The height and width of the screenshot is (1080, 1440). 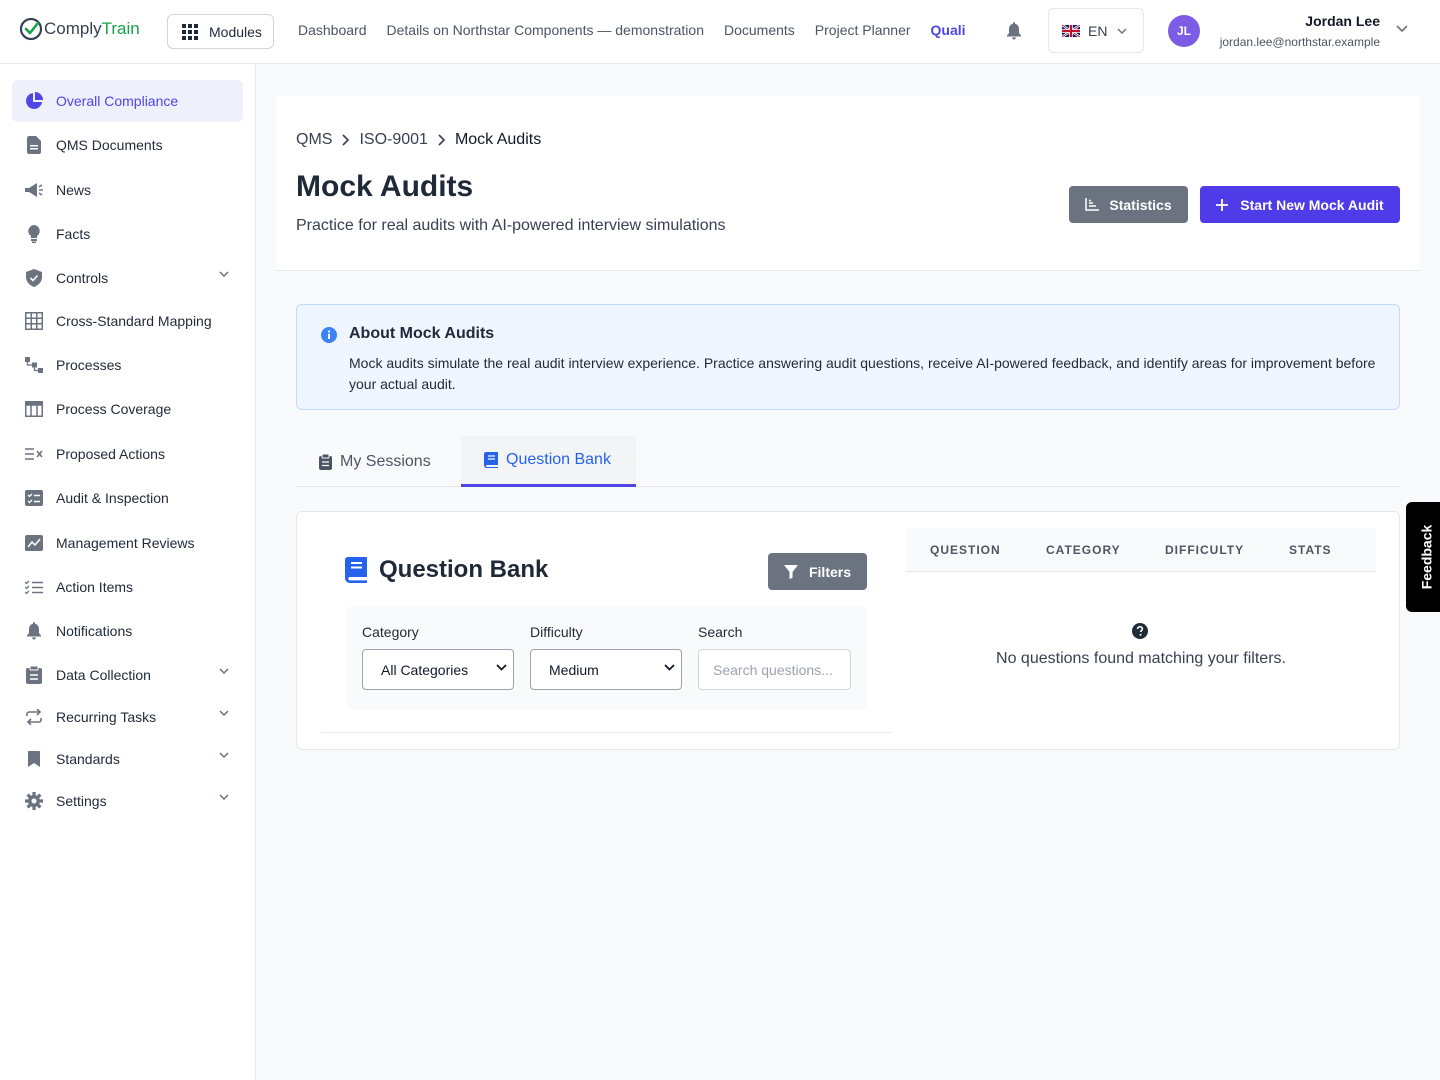 What do you see at coordinates (34, 759) in the screenshot?
I see `bookmark-icon` at bounding box center [34, 759].